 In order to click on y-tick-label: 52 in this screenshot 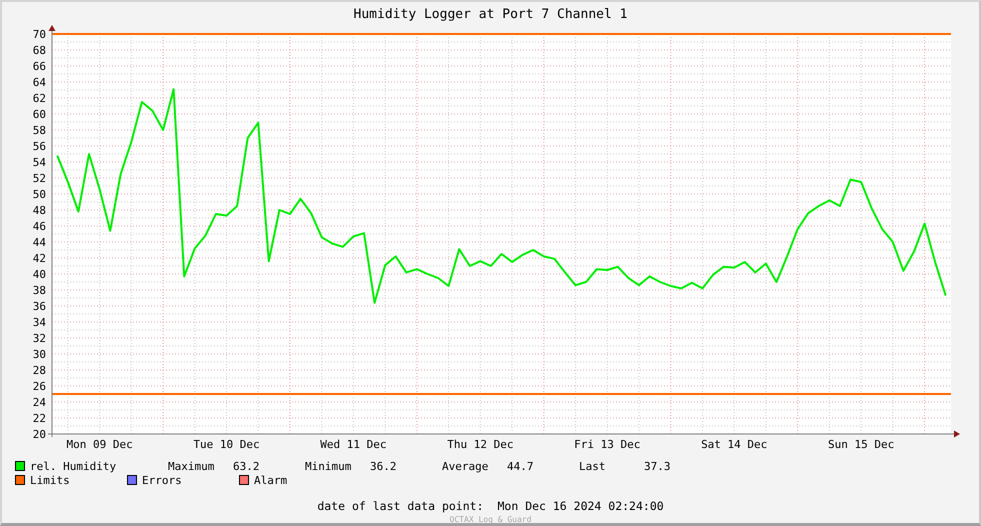, I will do `click(39, 178)`.